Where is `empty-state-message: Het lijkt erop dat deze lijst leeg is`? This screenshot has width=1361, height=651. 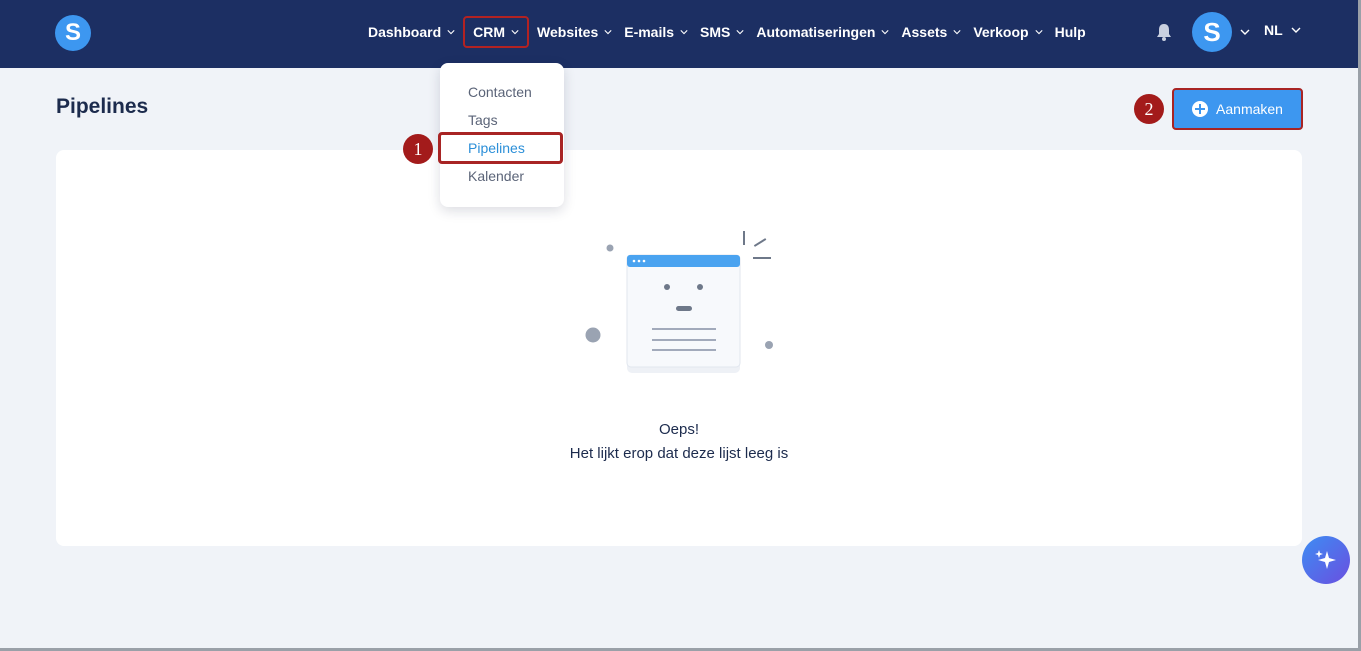
empty-state-message: Het lijkt erop dat deze lijst leeg is is located at coordinates (679, 453).